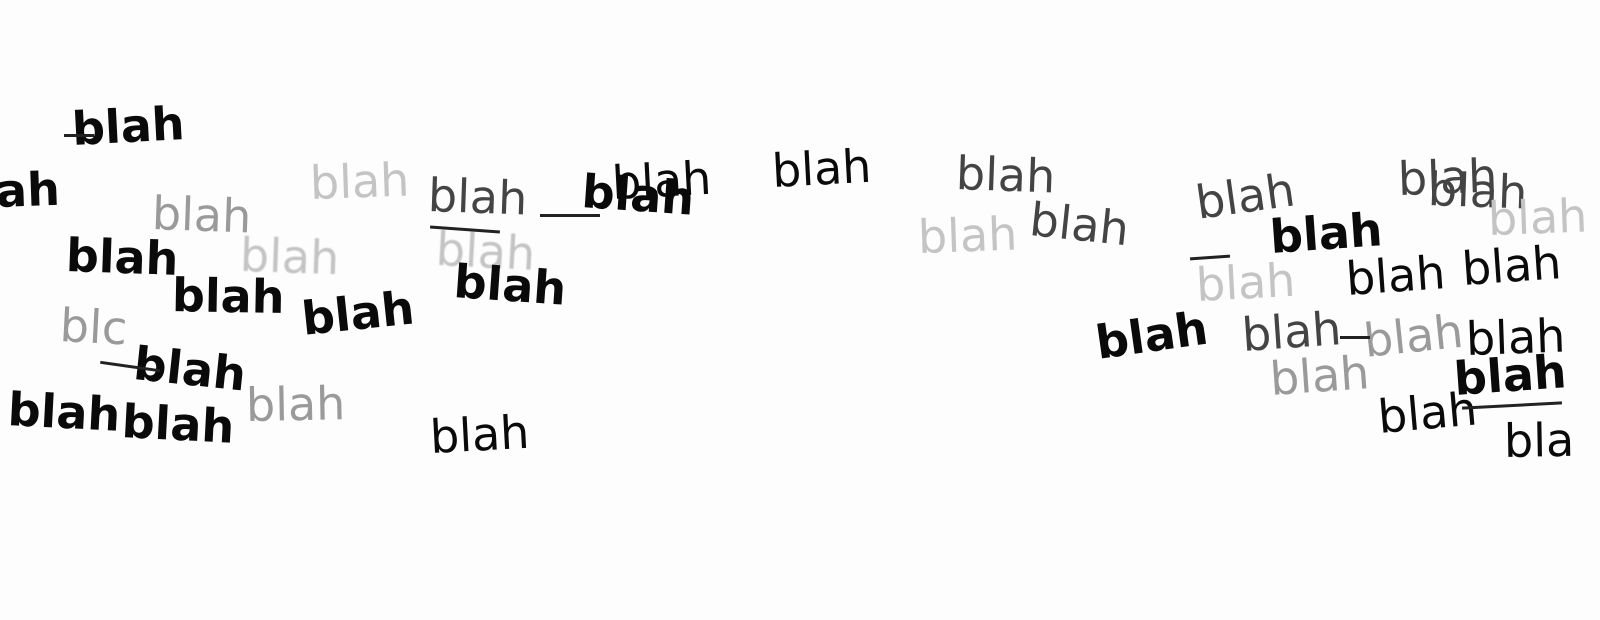 This screenshot has width=1600, height=620. Describe the element at coordinates (93, 327) in the screenshot. I see `stamp-partial-word: blc` at that location.